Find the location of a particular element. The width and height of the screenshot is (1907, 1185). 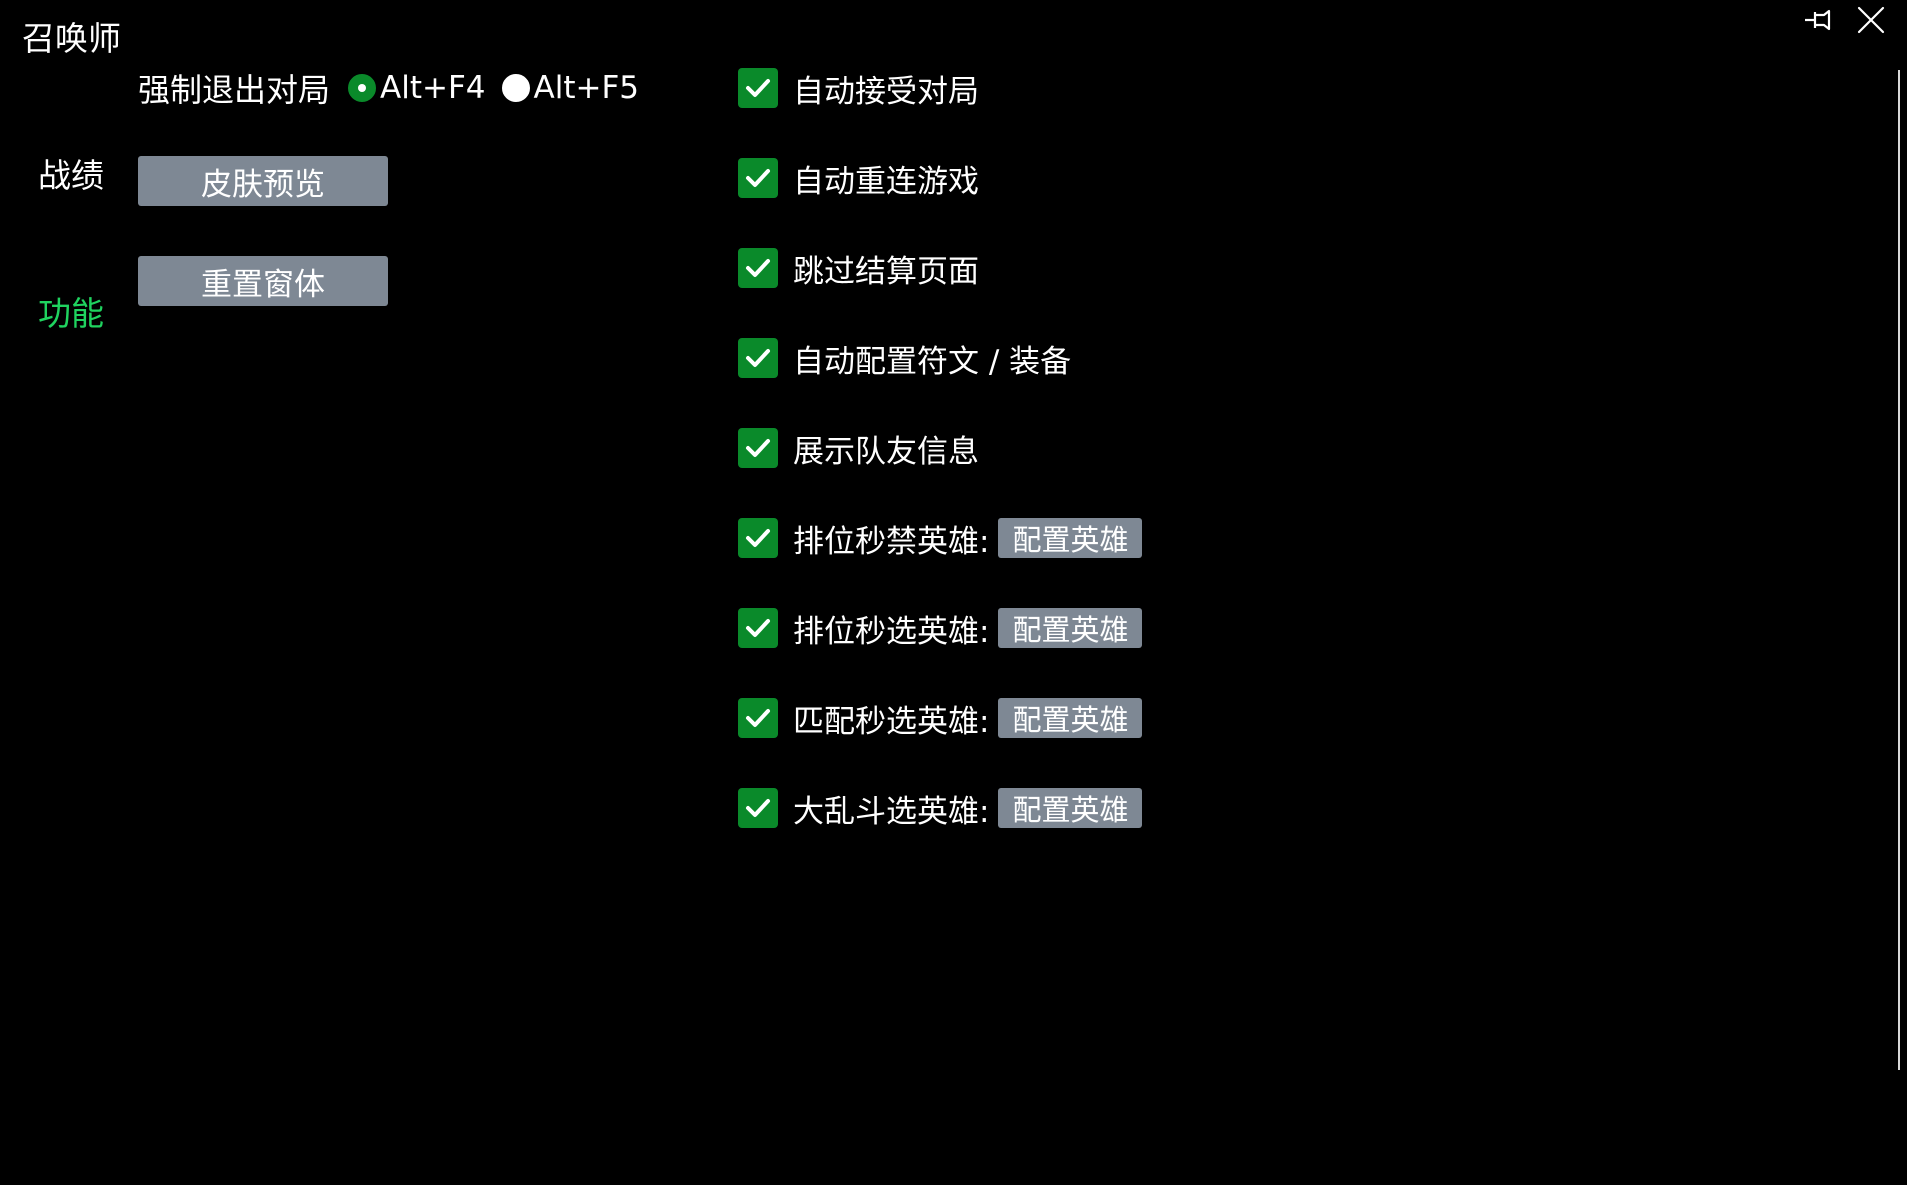

option-aram-pick: 大乱斗选英雄: 配置英雄 is located at coordinates (940, 808).